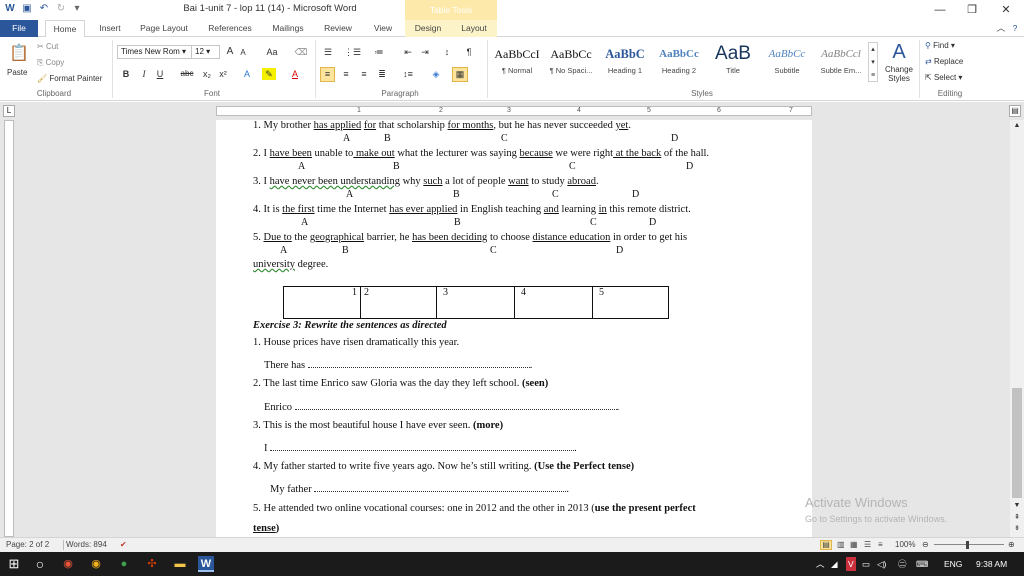  Describe the element at coordinates (460, 74) in the screenshot. I see `borders-icon: ▦` at that location.